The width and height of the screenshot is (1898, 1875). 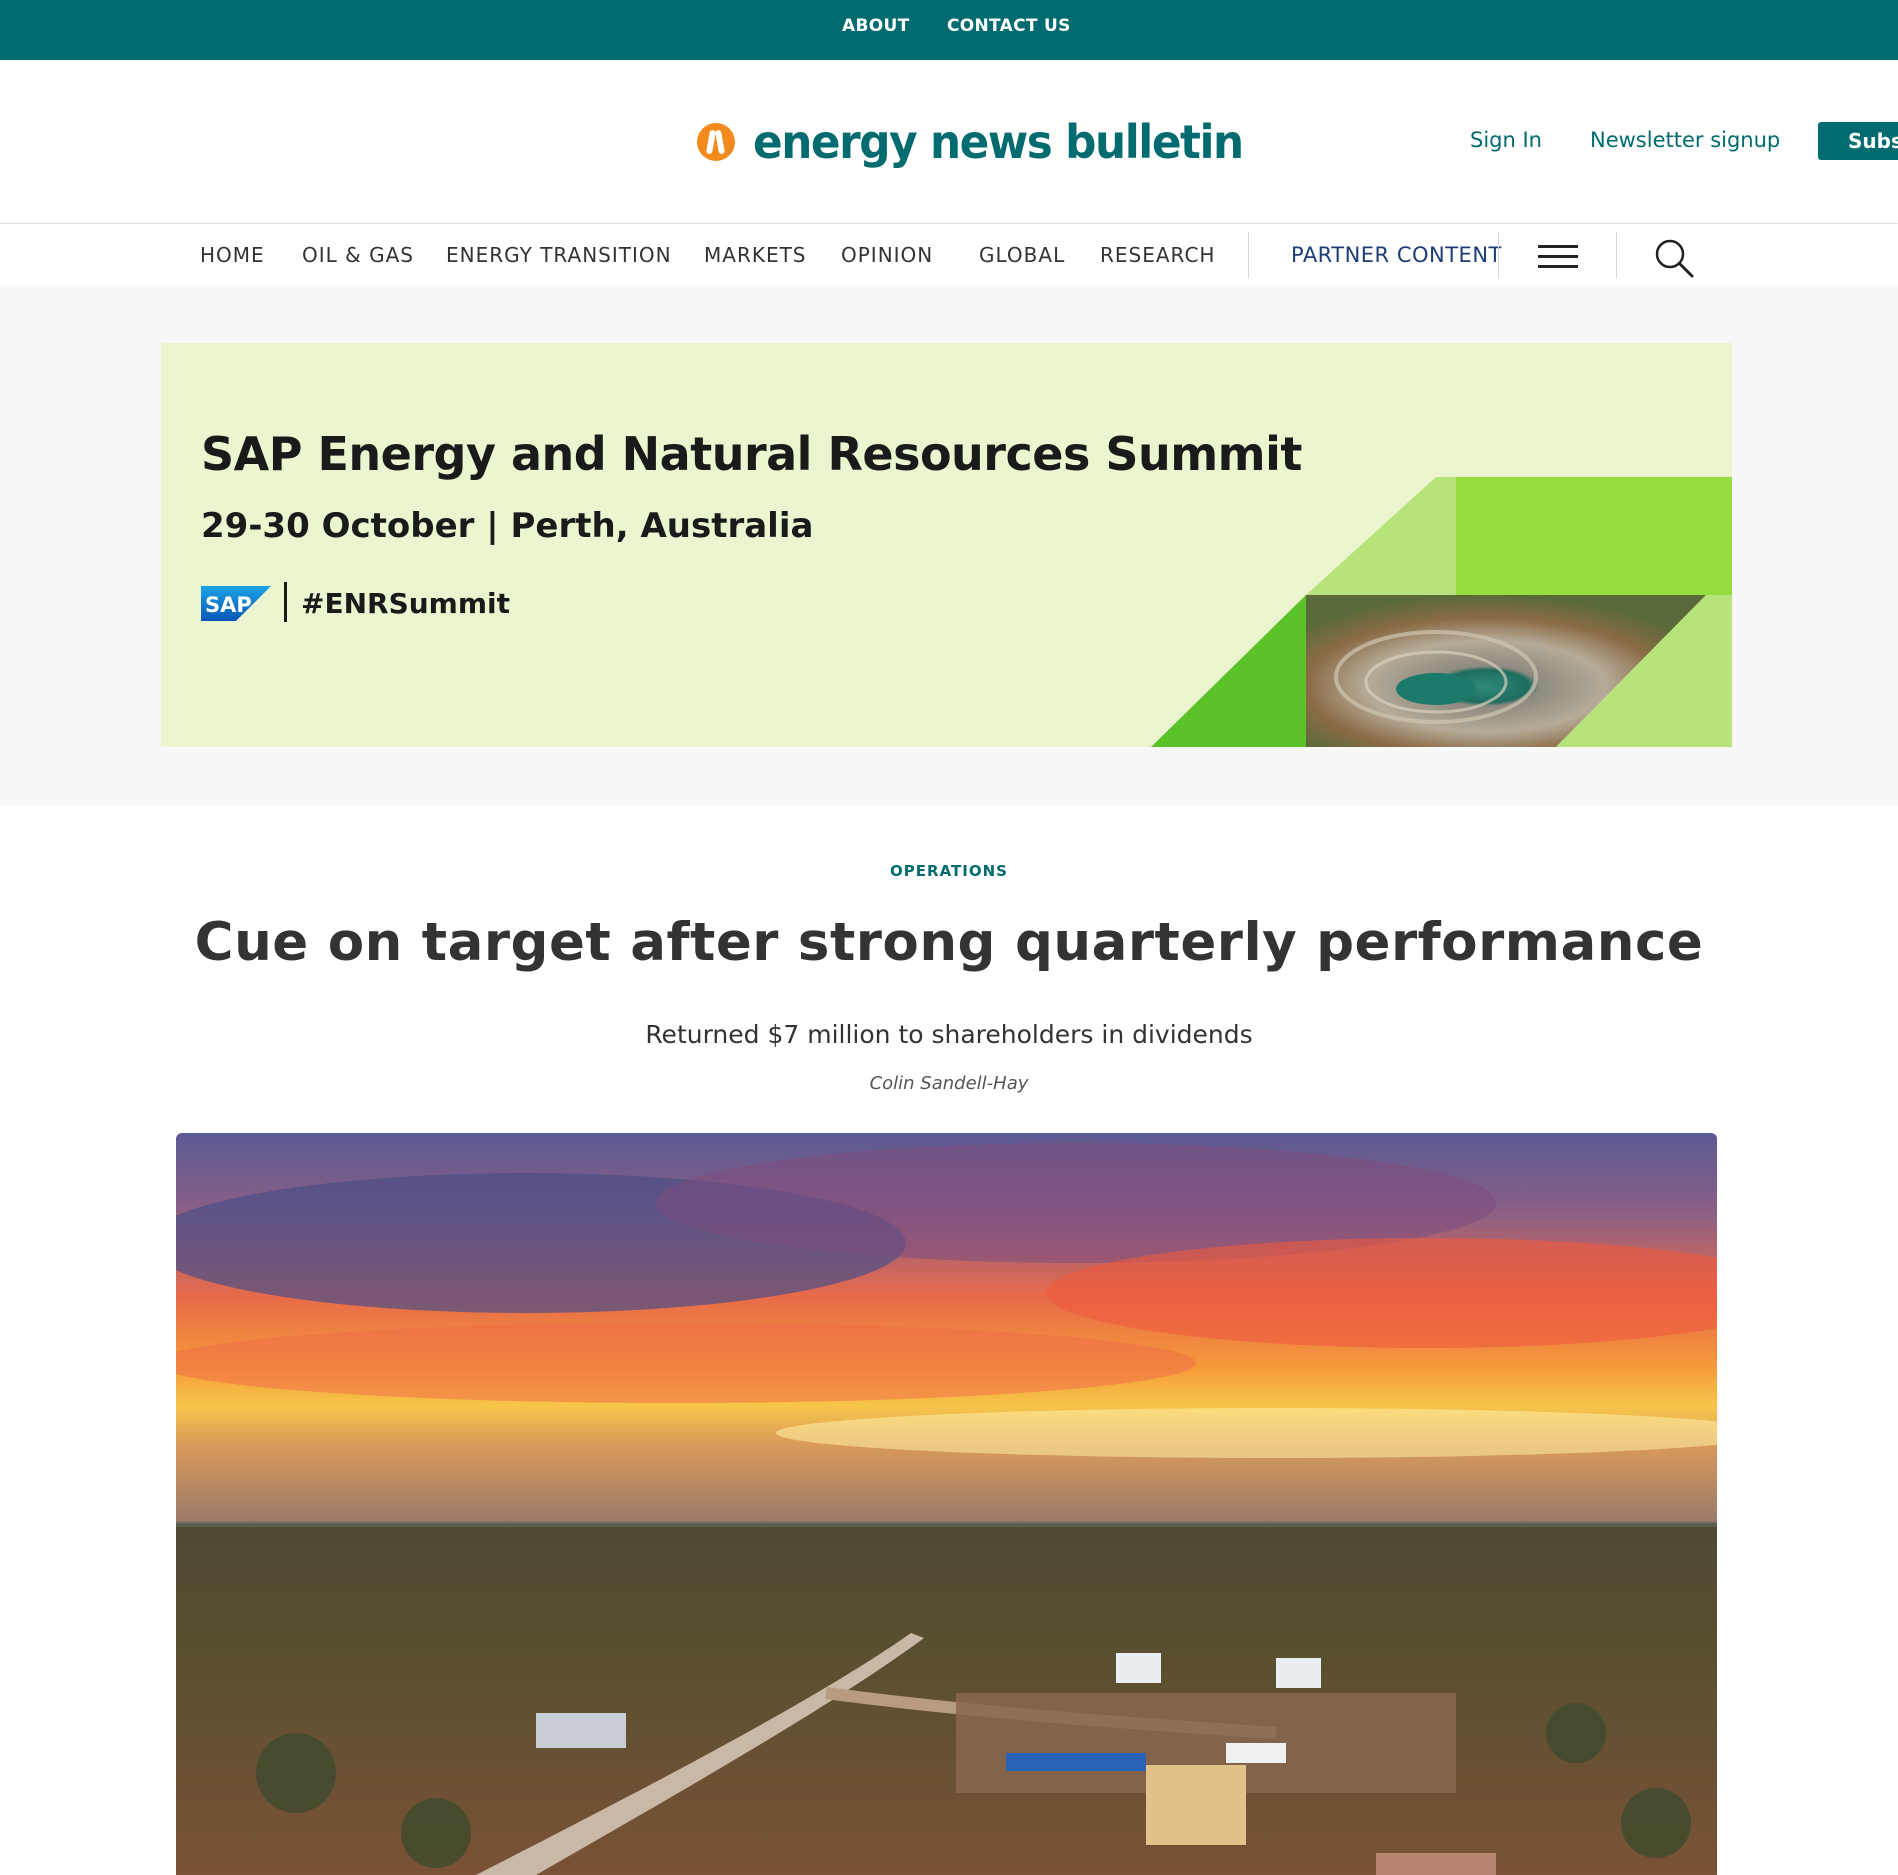 What do you see at coordinates (751, 454) in the screenshot?
I see `ad-title: SAP Energy and Natural Resources Summit` at bounding box center [751, 454].